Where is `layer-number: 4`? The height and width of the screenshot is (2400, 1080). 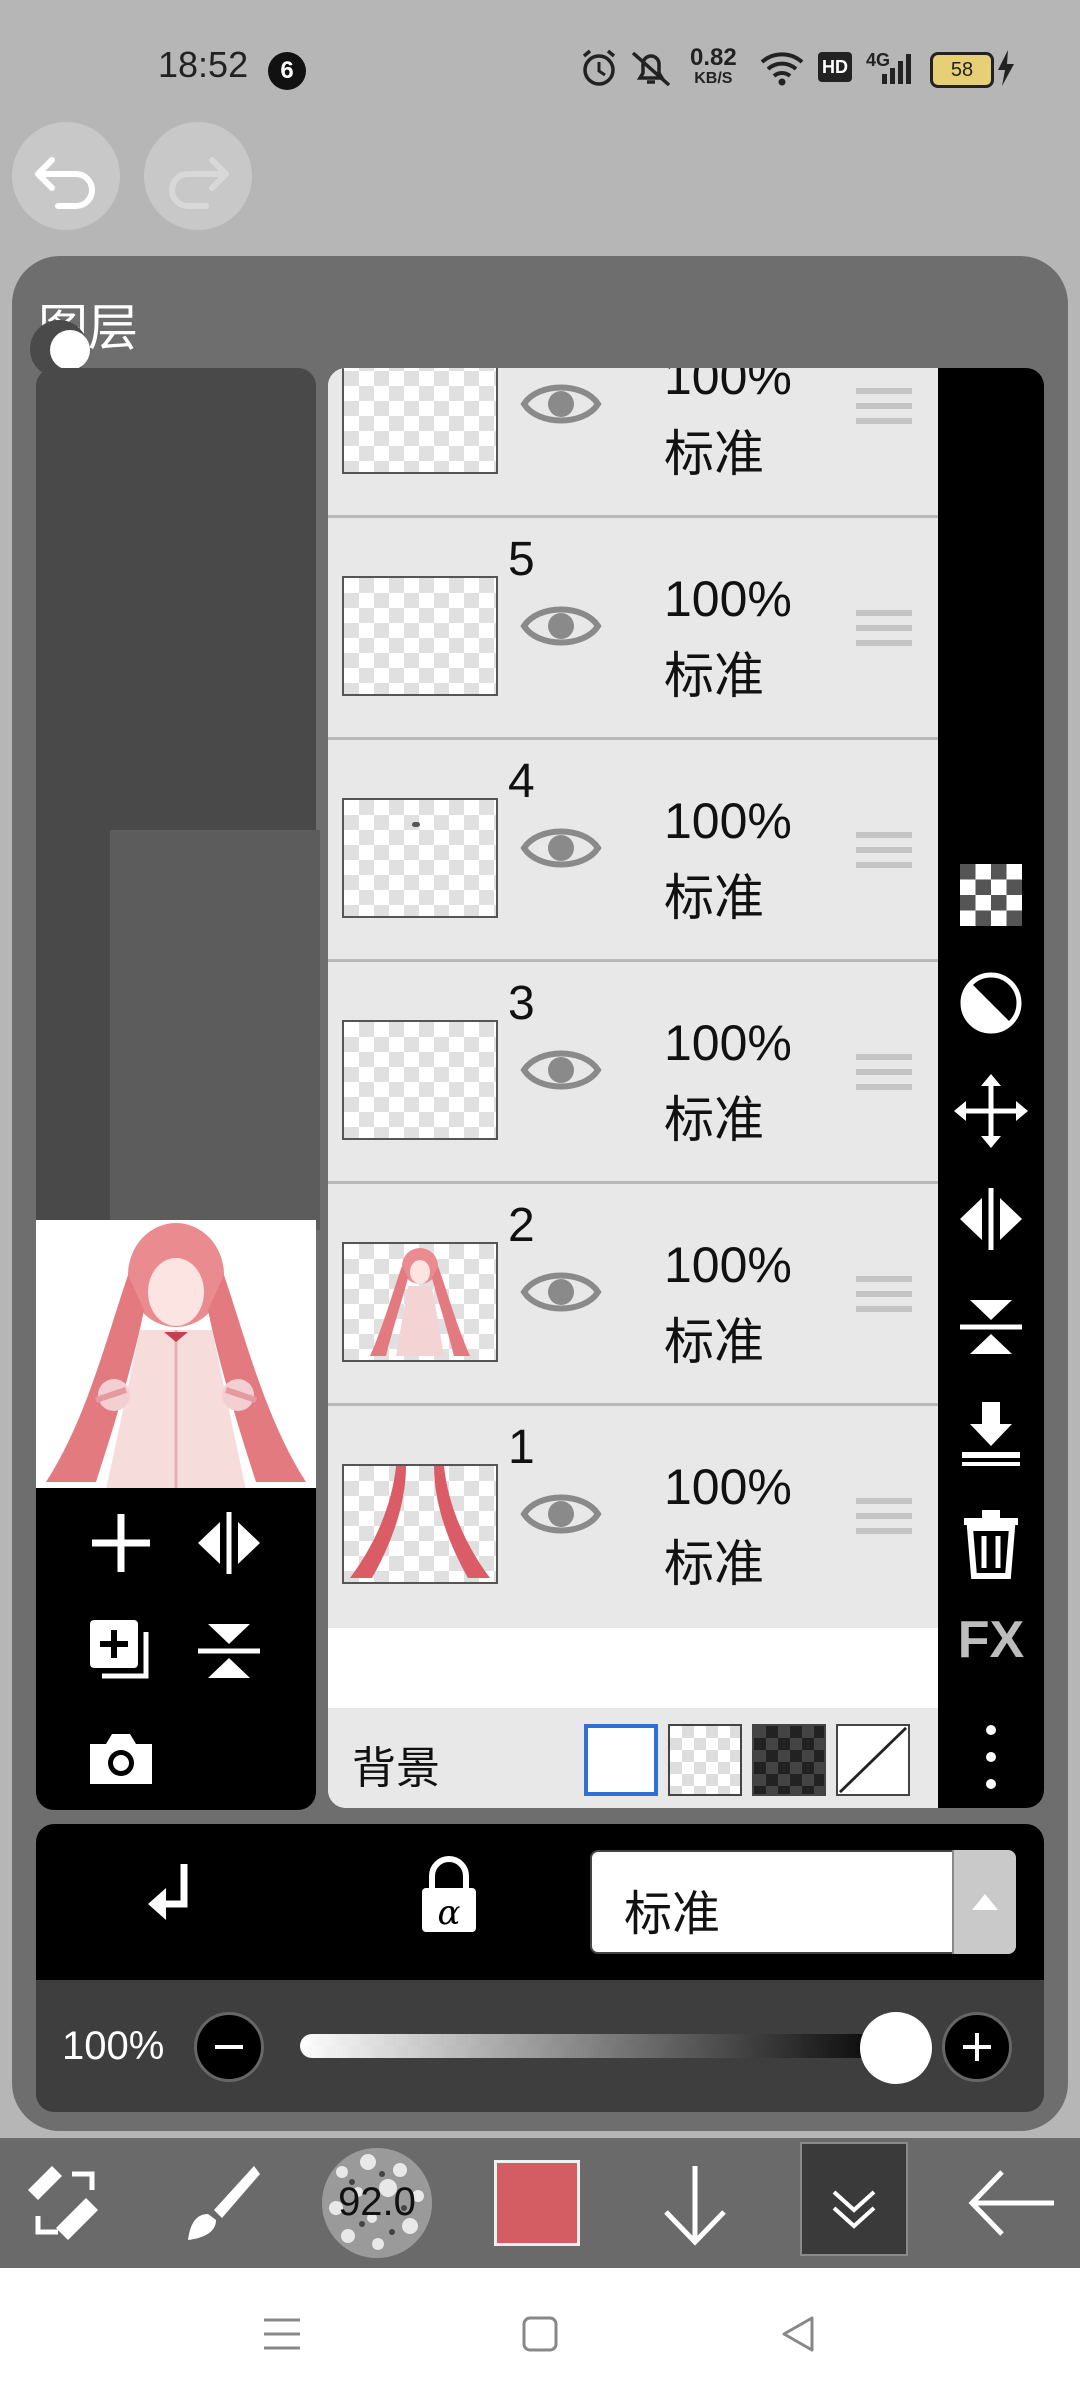 layer-number: 4 is located at coordinates (521, 781).